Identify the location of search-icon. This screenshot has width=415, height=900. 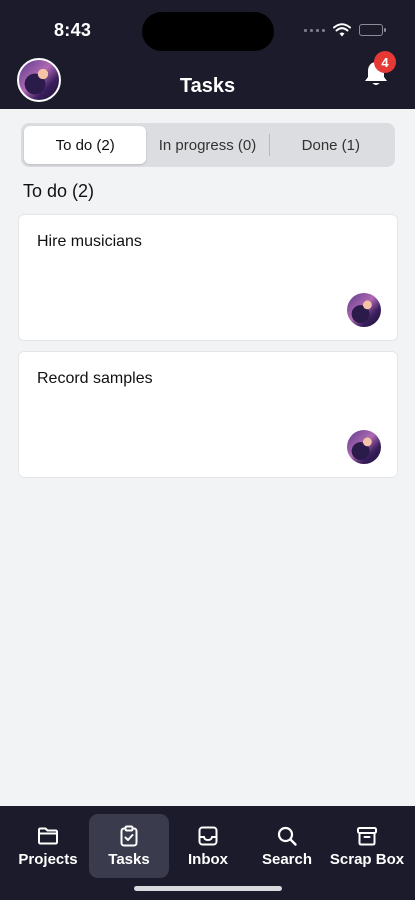
(287, 836).